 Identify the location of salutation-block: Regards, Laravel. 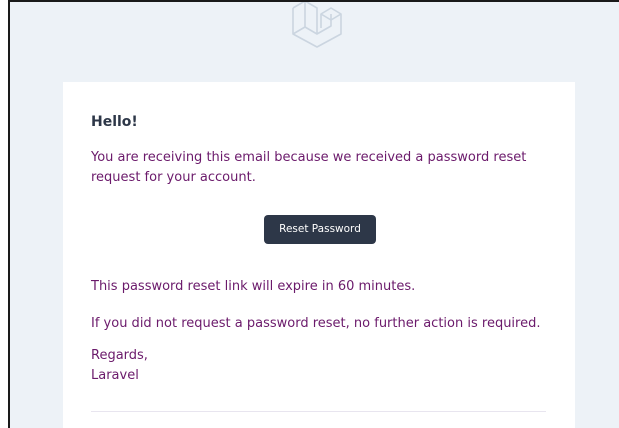
(119, 366).